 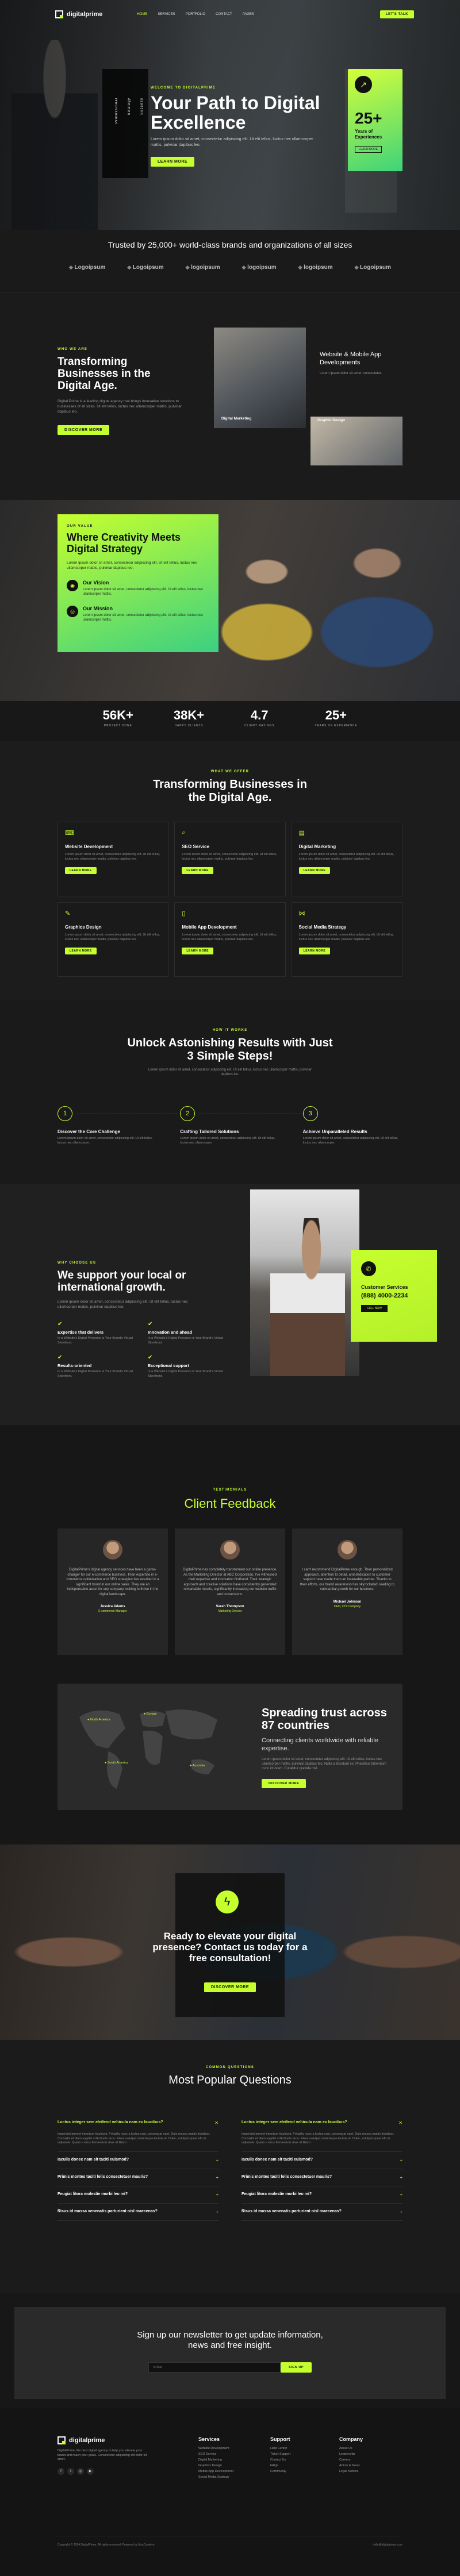 What do you see at coordinates (116, 1763) in the screenshot?
I see `map-pin: South America` at bounding box center [116, 1763].